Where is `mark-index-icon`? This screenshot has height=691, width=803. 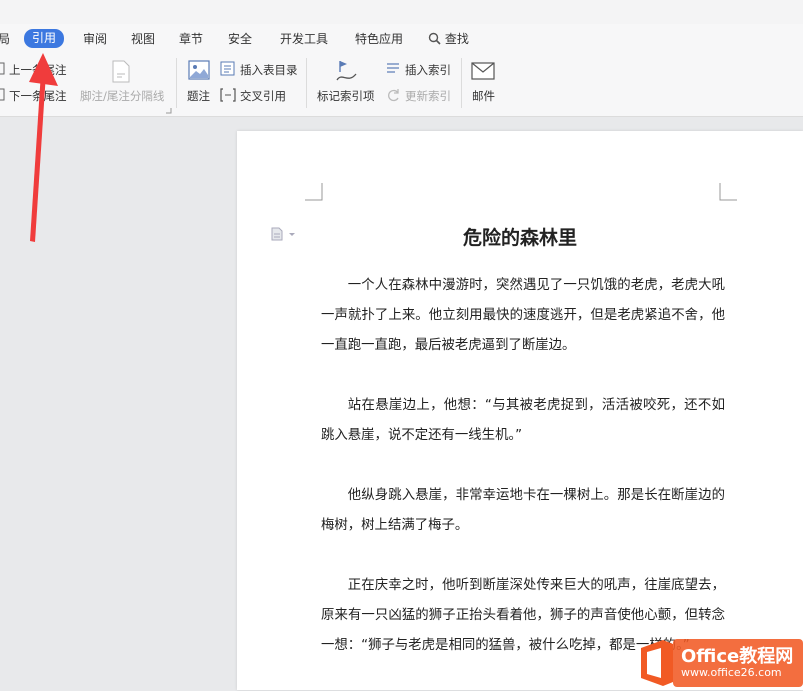
mark-index-icon is located at coordinates (346, 71).